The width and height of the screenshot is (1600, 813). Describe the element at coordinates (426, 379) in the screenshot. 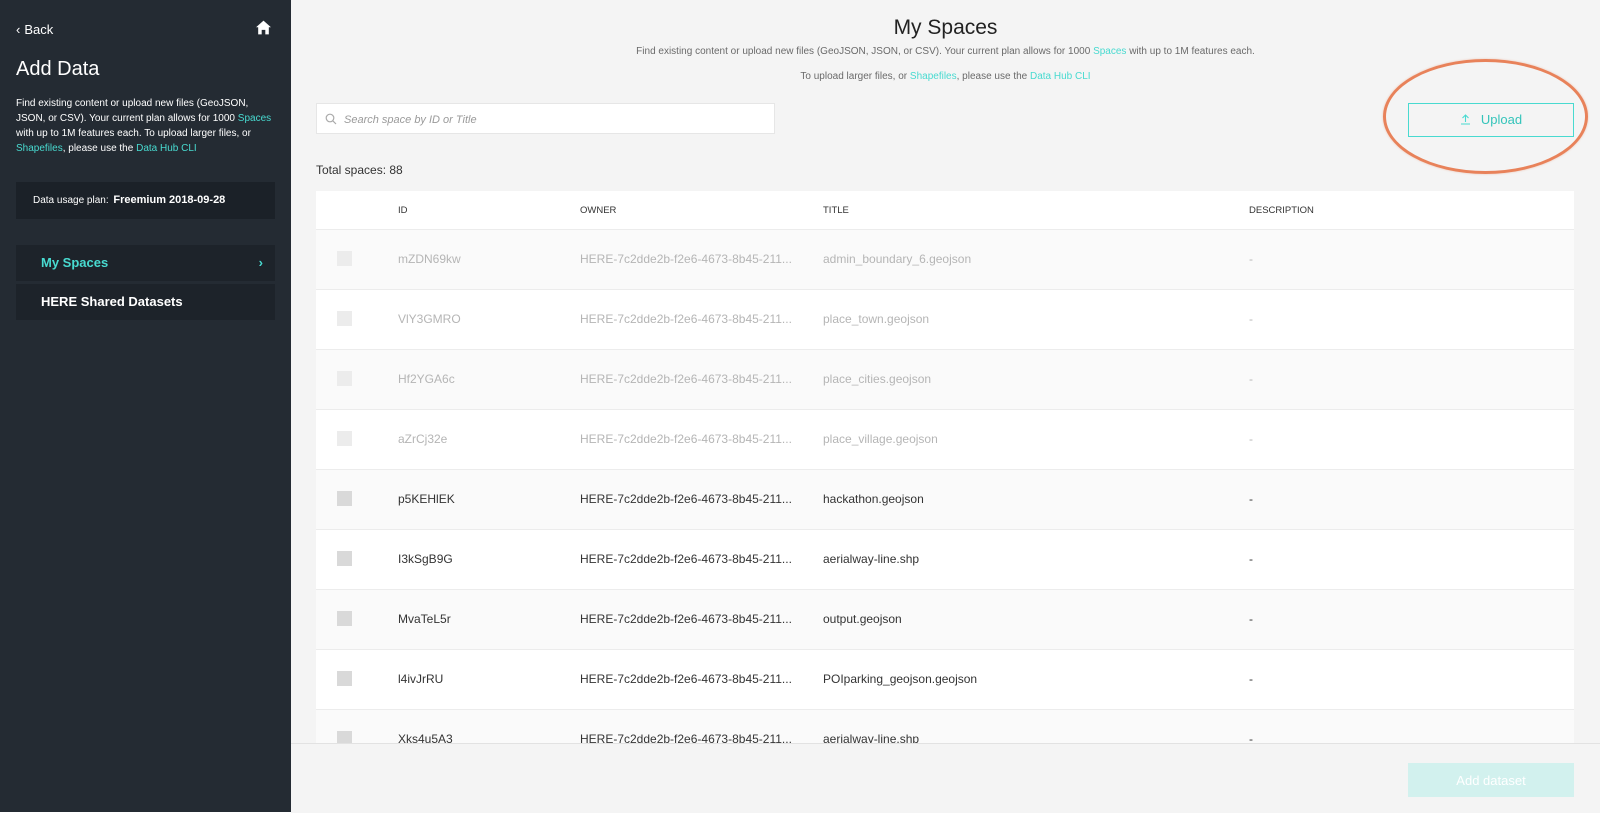

I see `cell-id: Hf2YGA6c` at that location.